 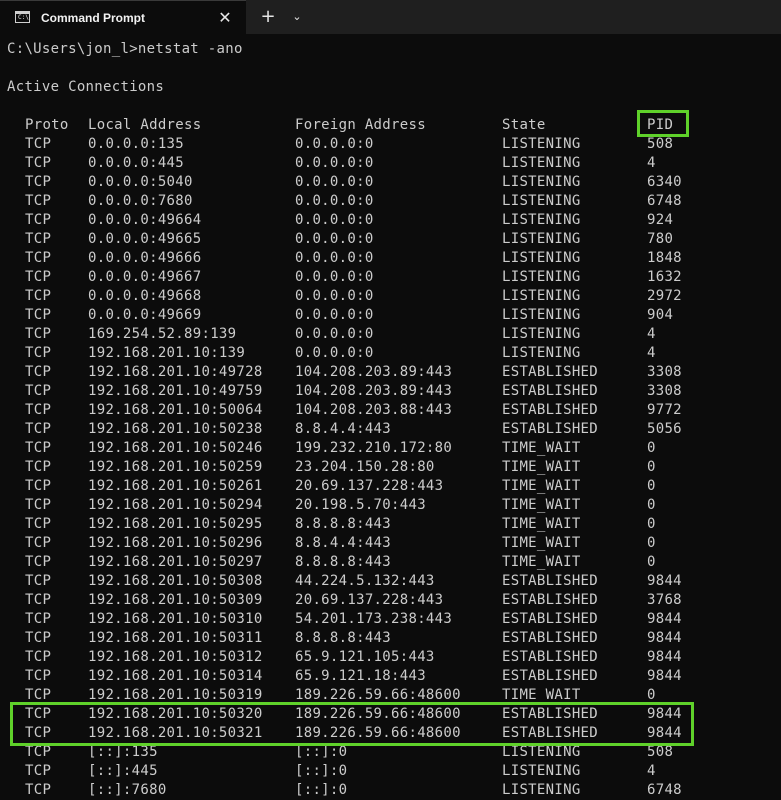 What do you see at coordinates (297, 17) in the screenshot?
I see `tab-dropdown-button: ⌄` at bounding box center [297, 17].